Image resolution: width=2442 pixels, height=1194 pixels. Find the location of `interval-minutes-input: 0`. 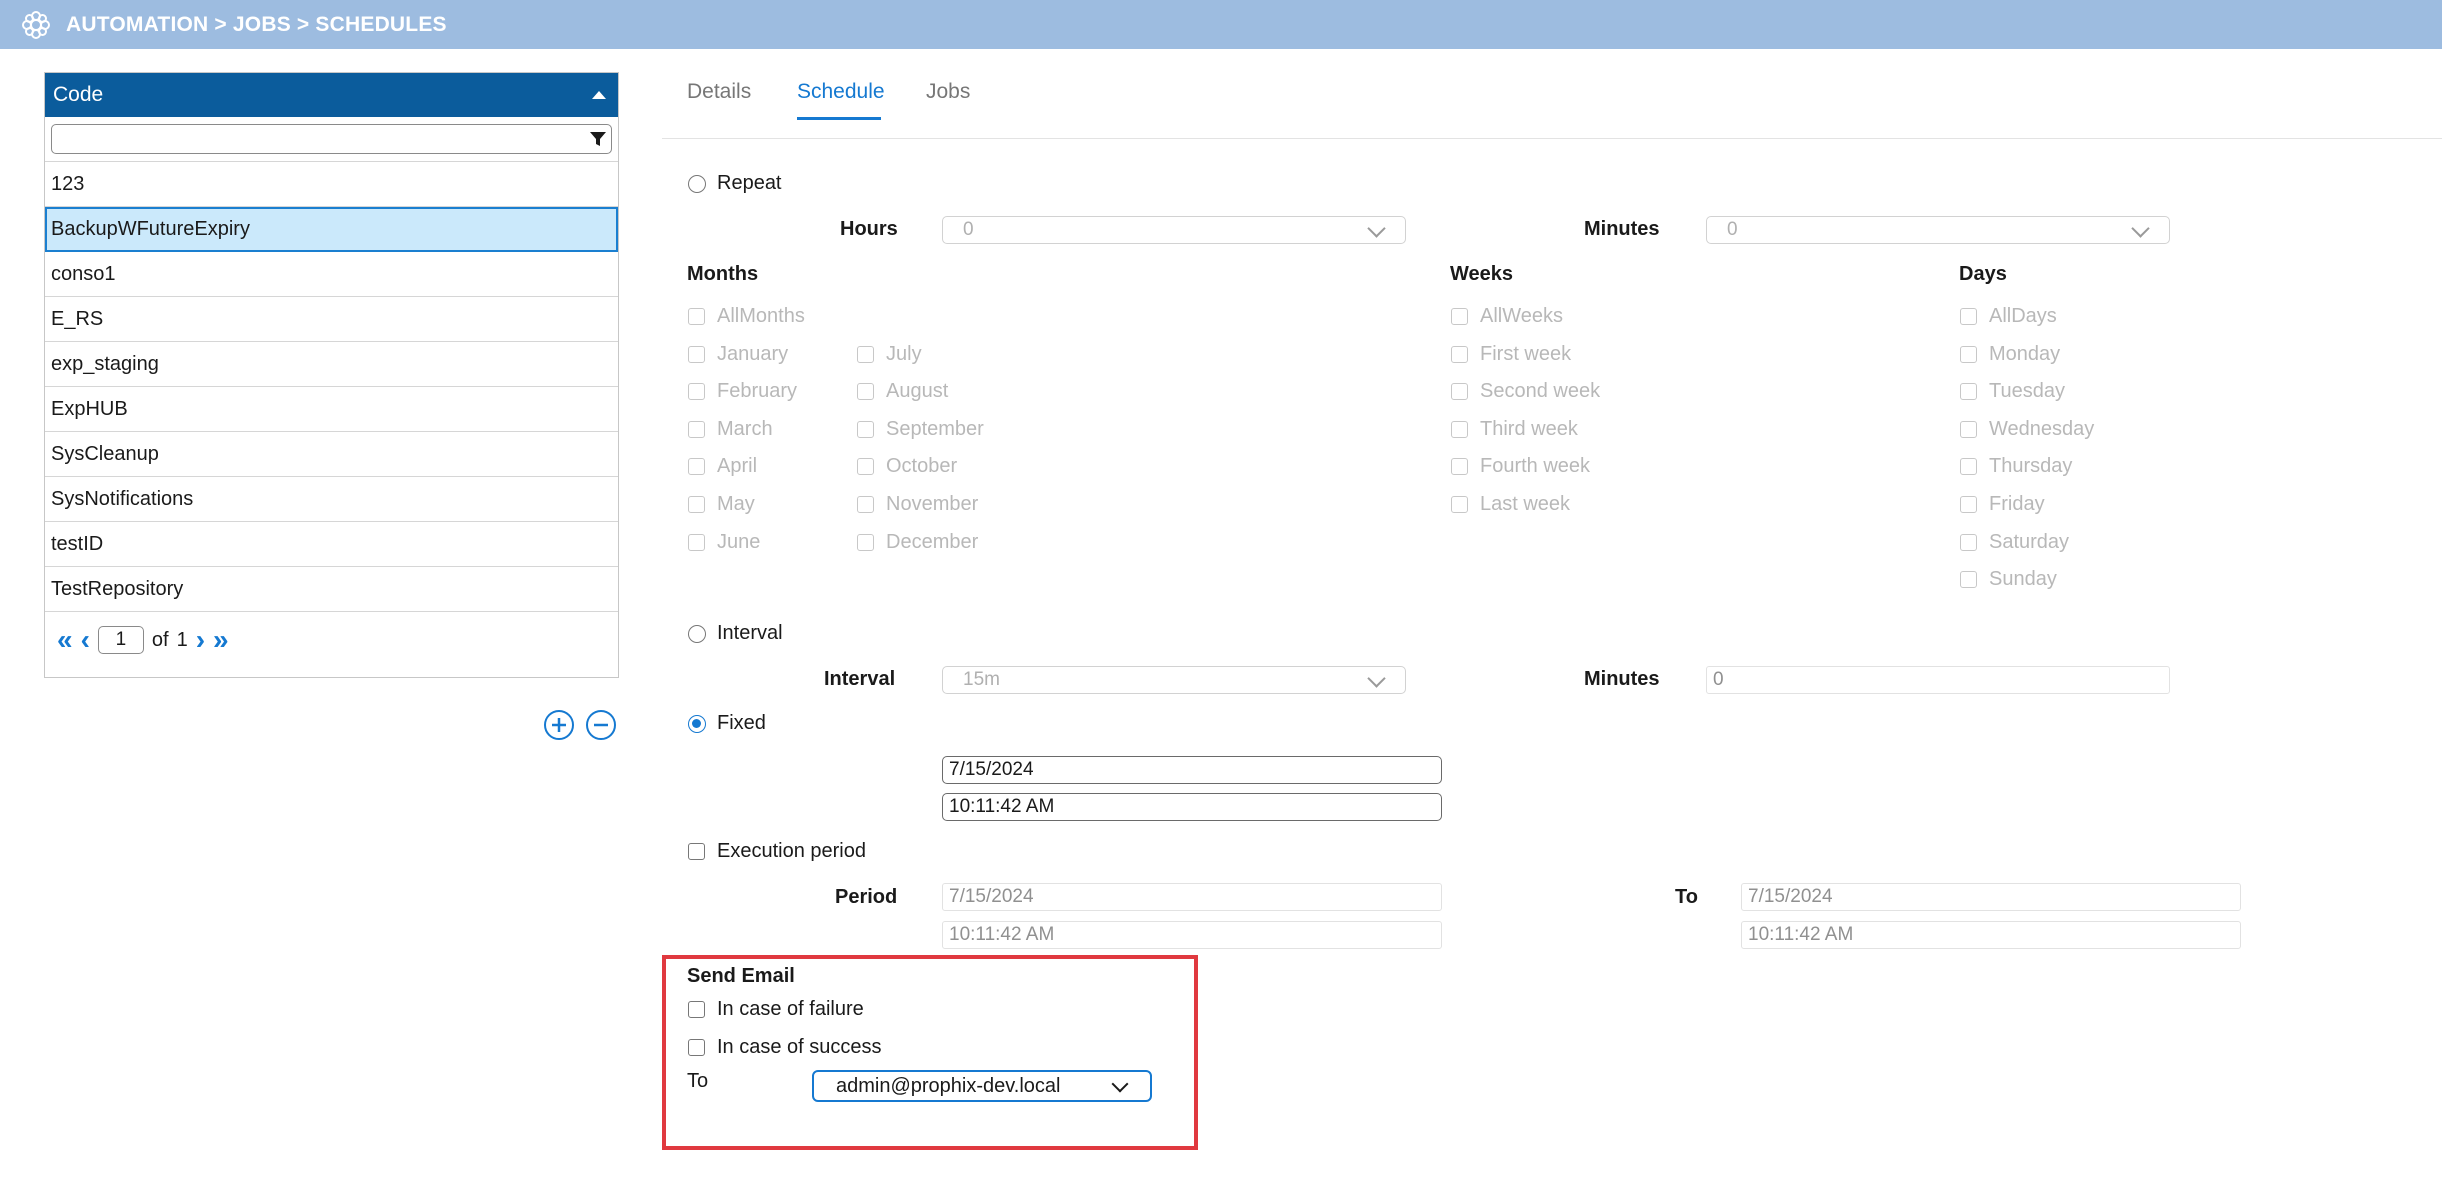

interval-minutes-input: 0 is located at coordinates (1938, 680).